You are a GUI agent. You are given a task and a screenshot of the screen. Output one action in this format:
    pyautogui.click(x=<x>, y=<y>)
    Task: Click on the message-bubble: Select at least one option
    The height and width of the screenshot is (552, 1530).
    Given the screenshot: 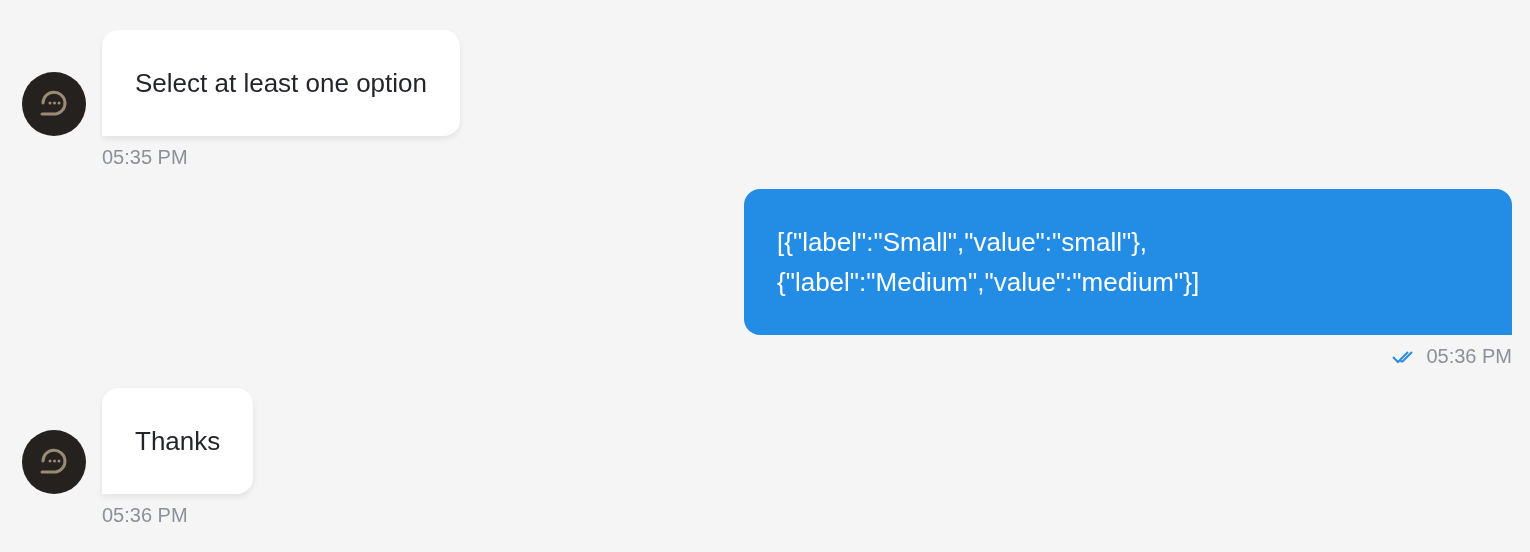 What is the action you would take?
    pyautogui.click(x=281, y=83)
    